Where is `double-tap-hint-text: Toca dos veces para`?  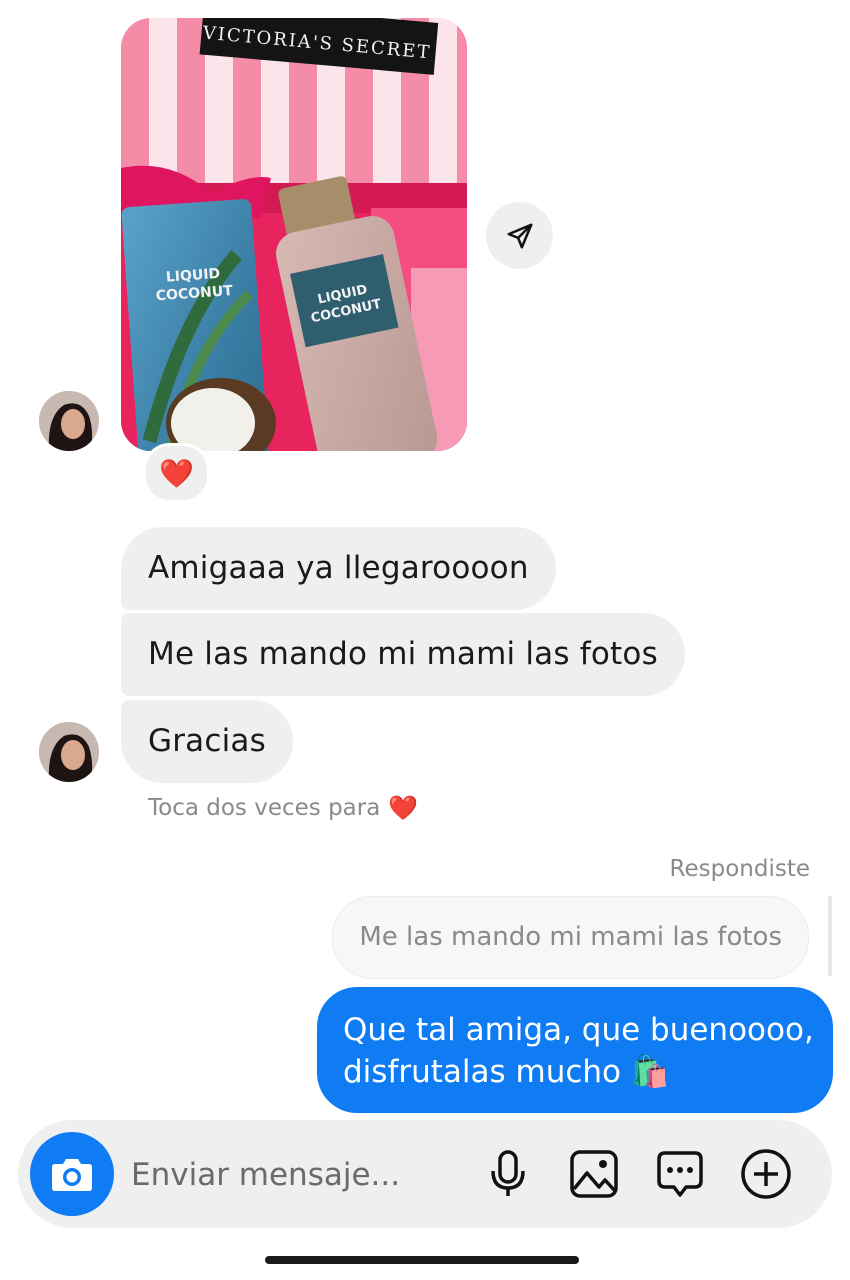
double-tap-hint-text: Toca dos veces para is located at coordinates (264, 808).